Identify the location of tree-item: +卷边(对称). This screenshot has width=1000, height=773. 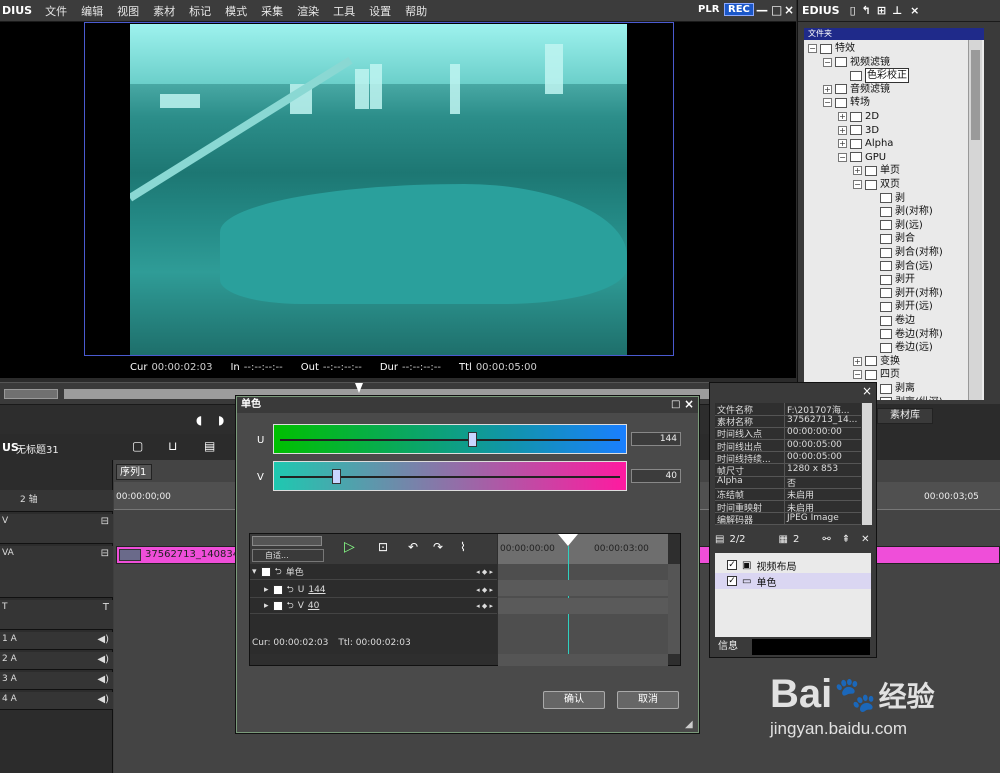
(905, 334).